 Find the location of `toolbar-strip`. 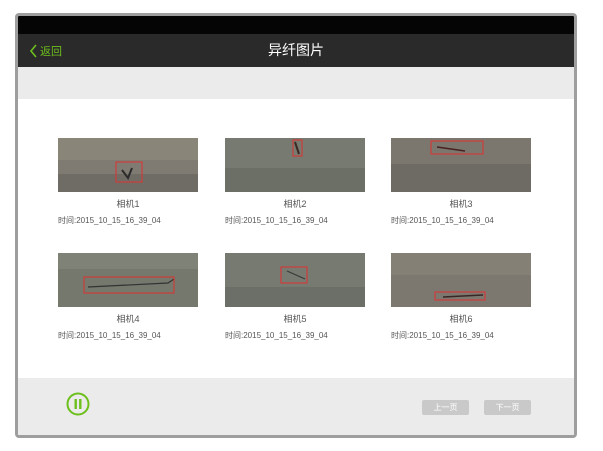

toolbar-strip is located at coordinates (296, 83).